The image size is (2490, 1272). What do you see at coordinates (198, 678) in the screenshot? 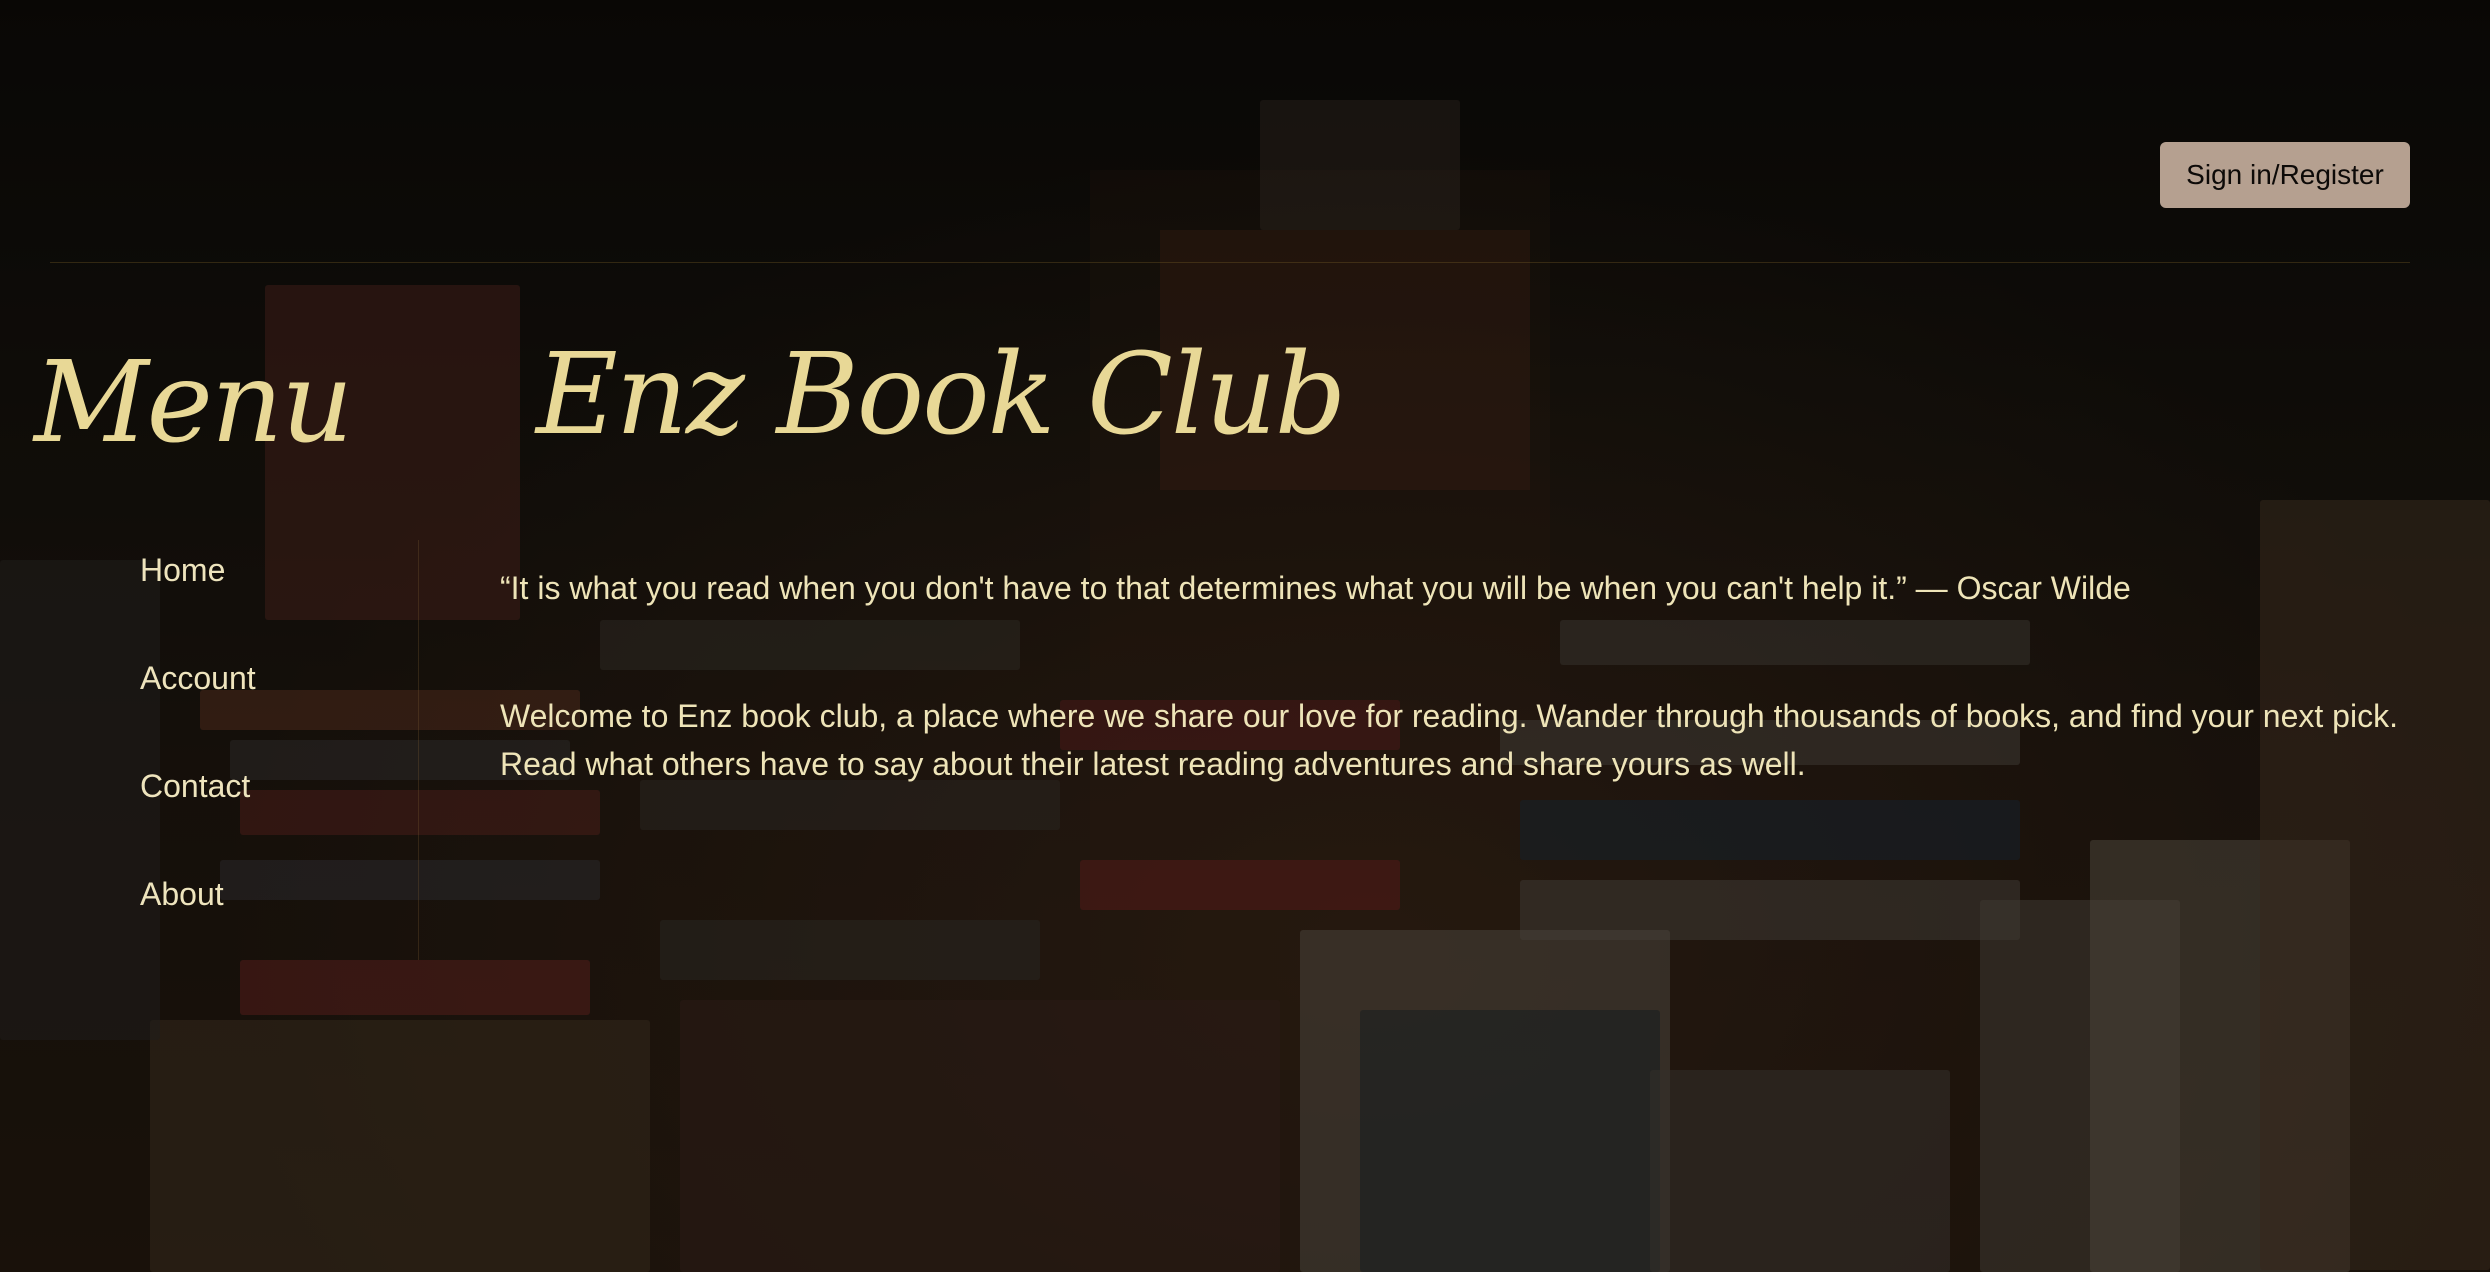
I see `sidebar-item-account: Account` at bounding box center [198, 678].